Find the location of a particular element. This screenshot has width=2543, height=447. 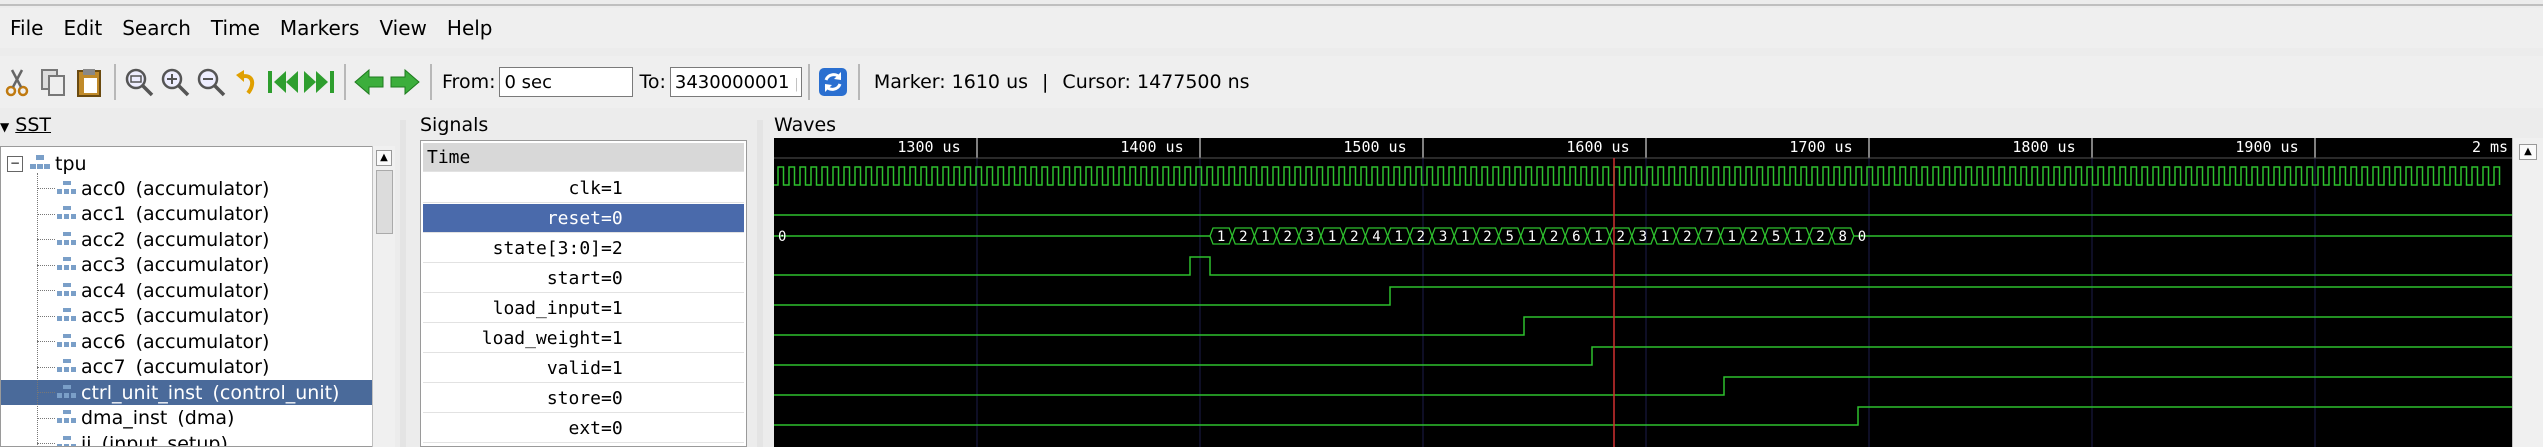

time-tick-label: 1700 us is located at coordinates (1820, 147).